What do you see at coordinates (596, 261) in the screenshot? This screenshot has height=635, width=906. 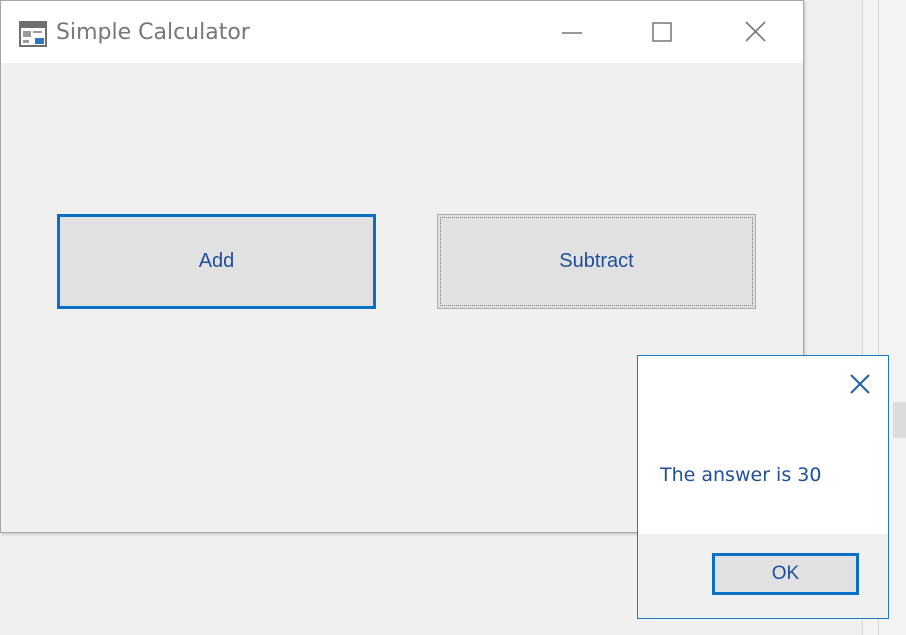 I see `subtract-button: Subtract` at bounding box center [596, 261].